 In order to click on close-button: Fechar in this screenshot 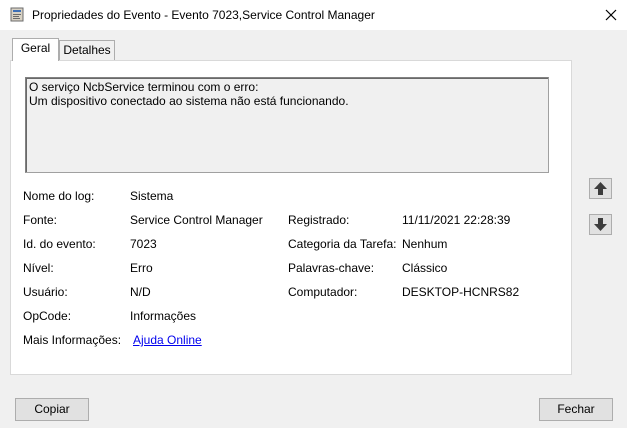, I will do `click(576, 409)`.